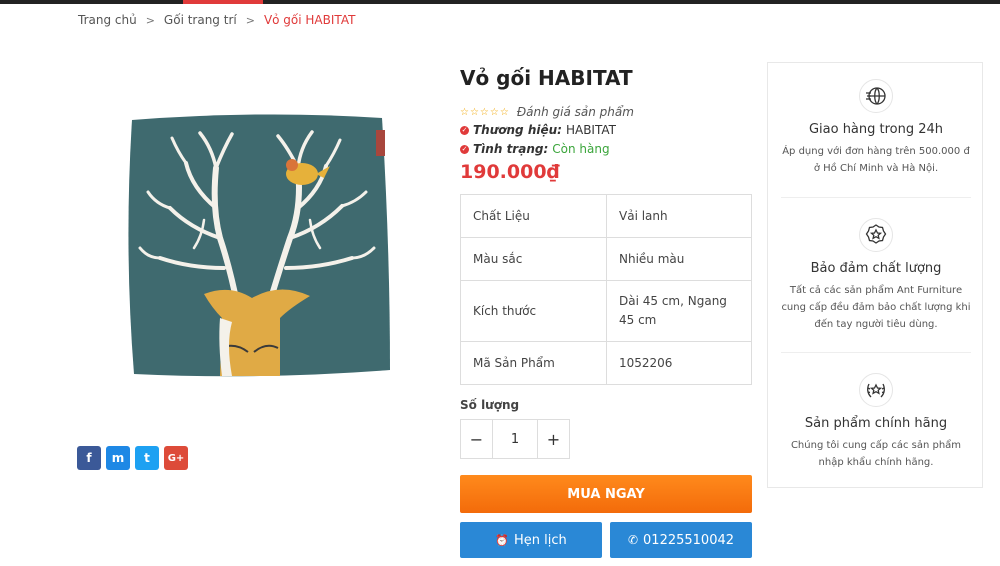 The image size is (1000, 566). Describe the element at coordinates (876, 235) in the screenshot. I see `quality-badge-icon` at that location.